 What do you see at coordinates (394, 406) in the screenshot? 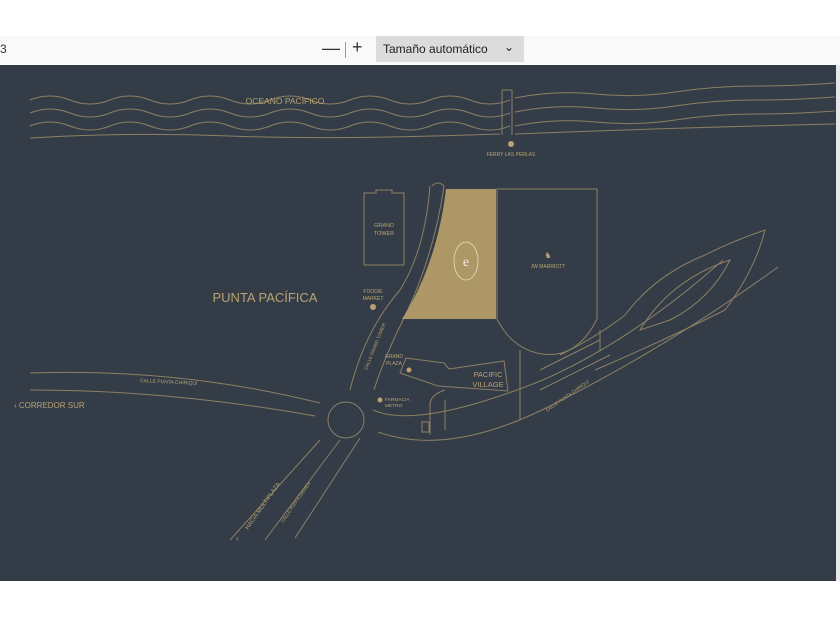
I see `farmacia-label-2: METRO` at bounding box center [394, 406].